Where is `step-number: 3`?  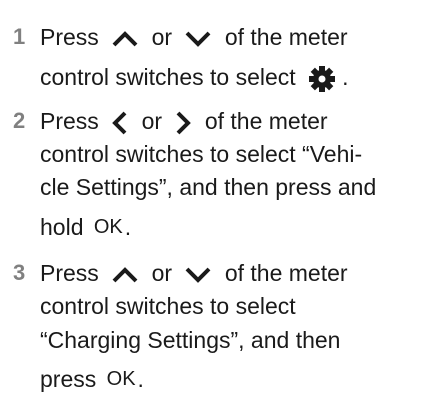
step-number: 3 is located at coordinates (19, 272).